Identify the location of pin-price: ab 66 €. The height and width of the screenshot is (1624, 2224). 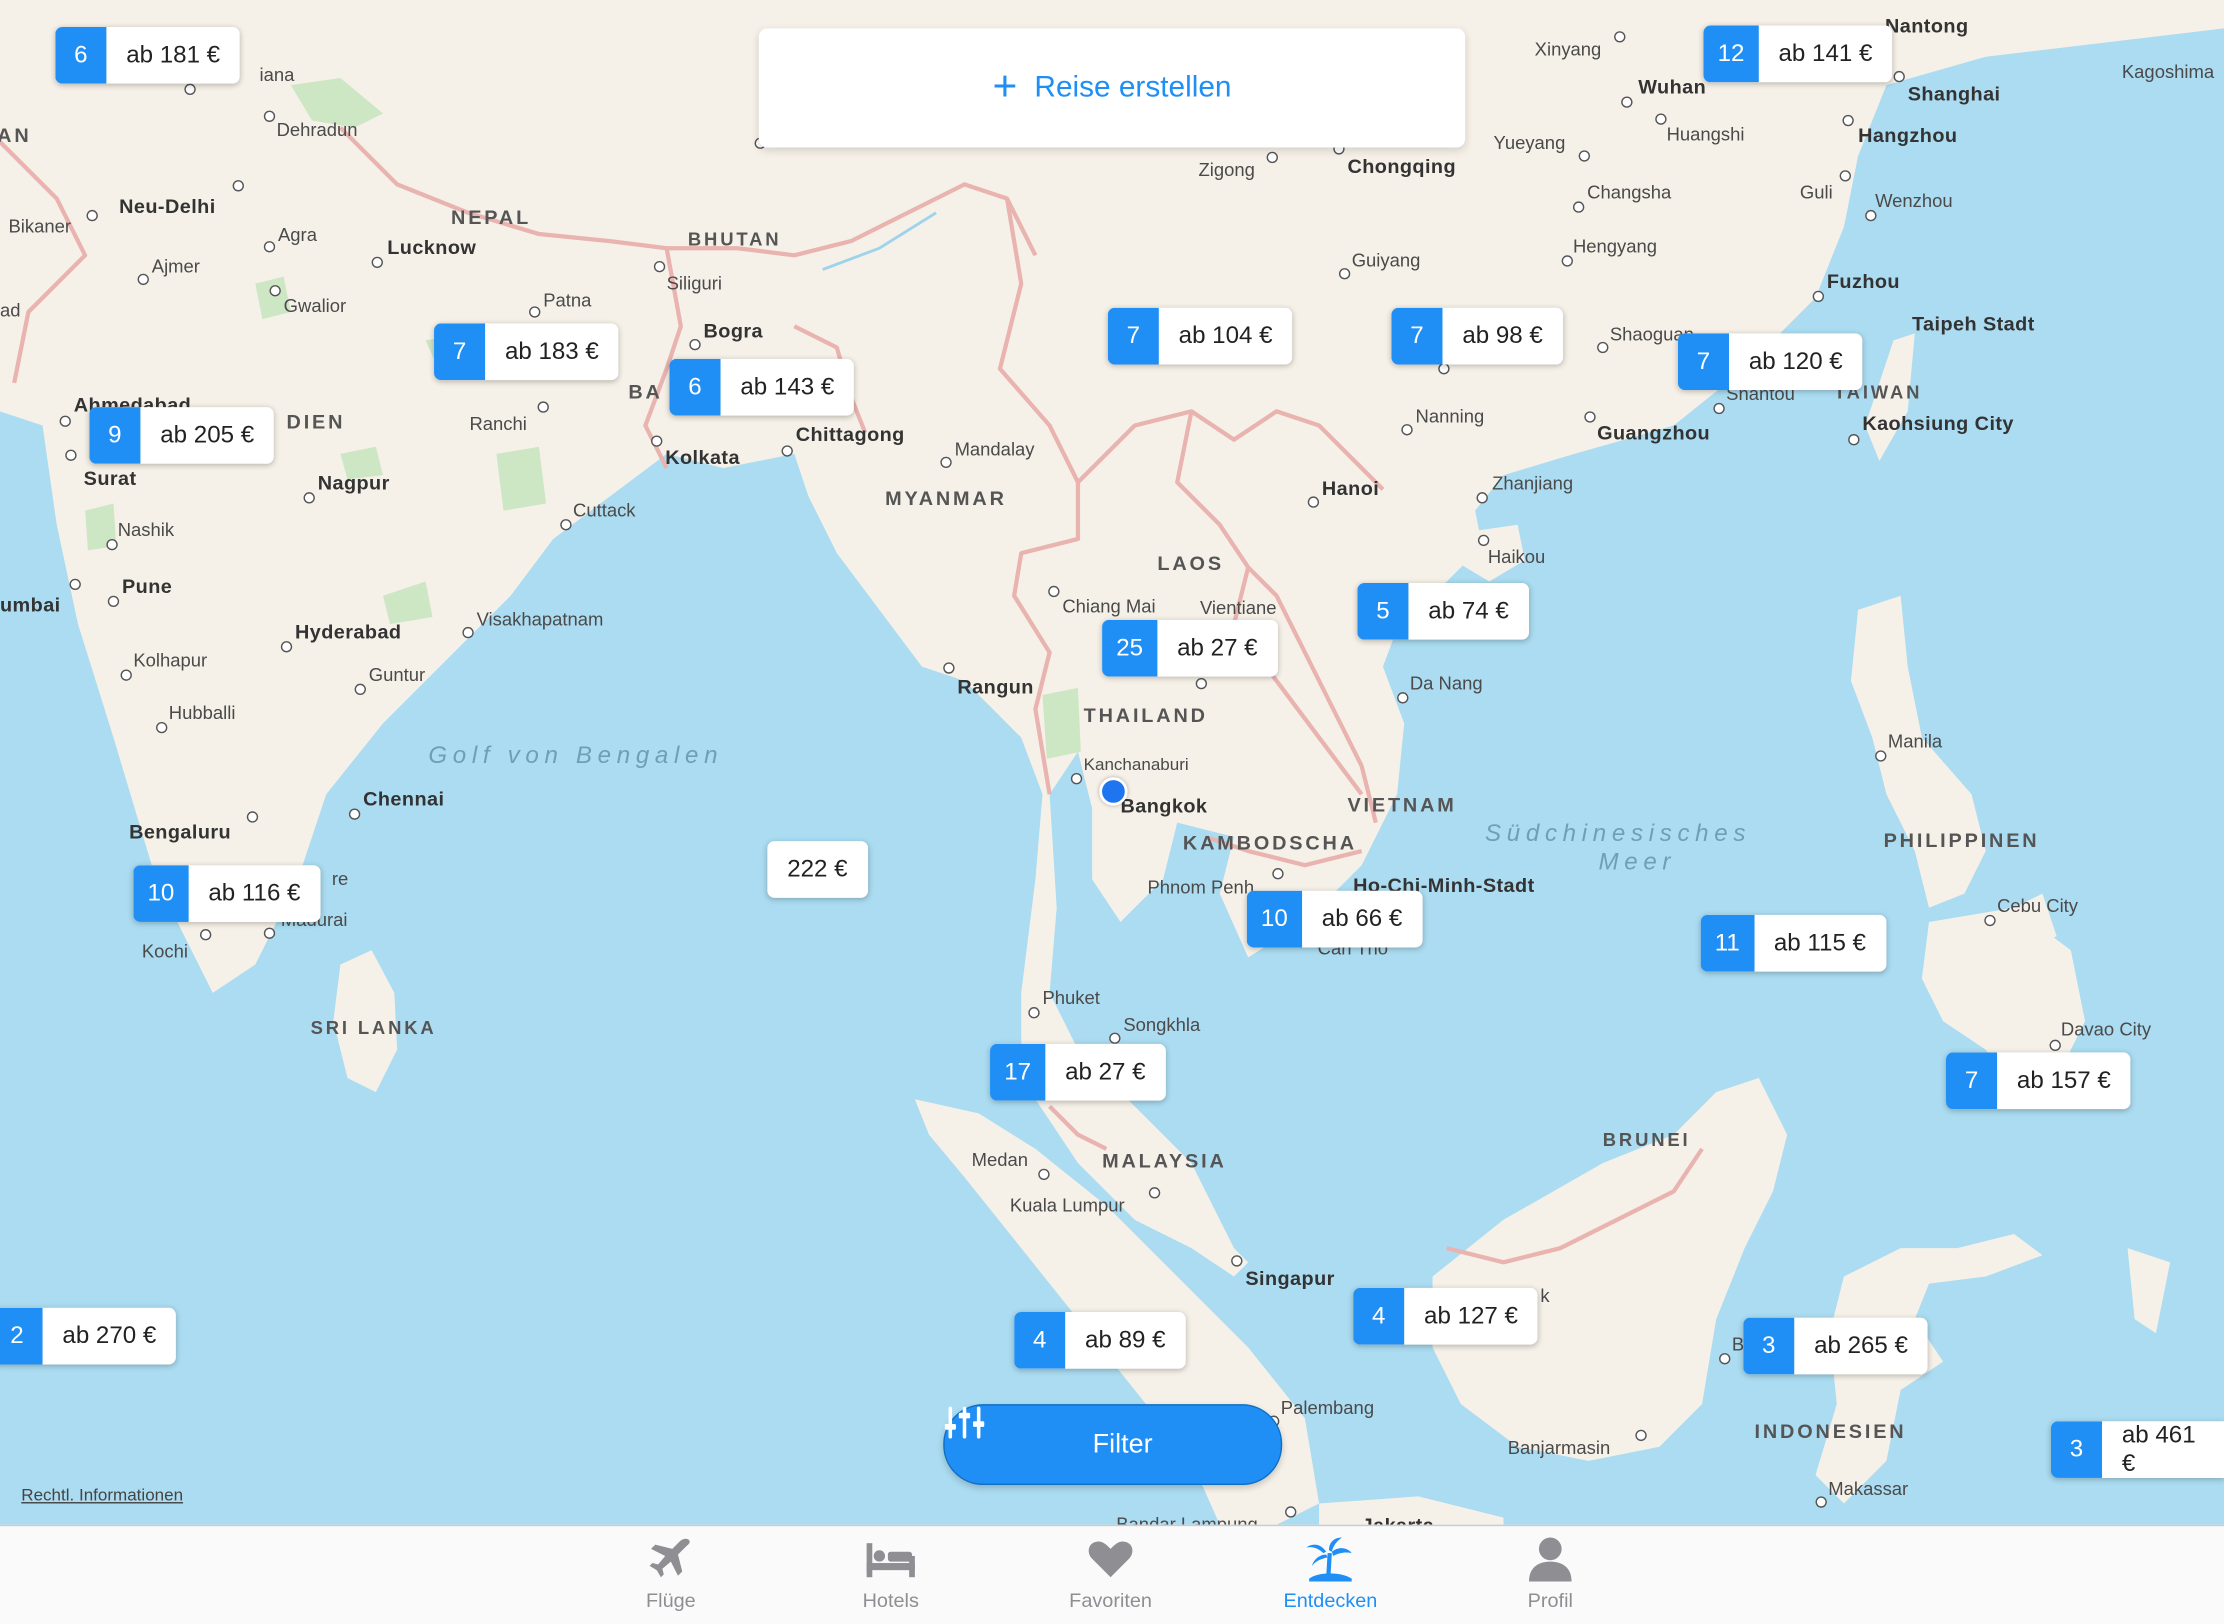
(1362, 918).